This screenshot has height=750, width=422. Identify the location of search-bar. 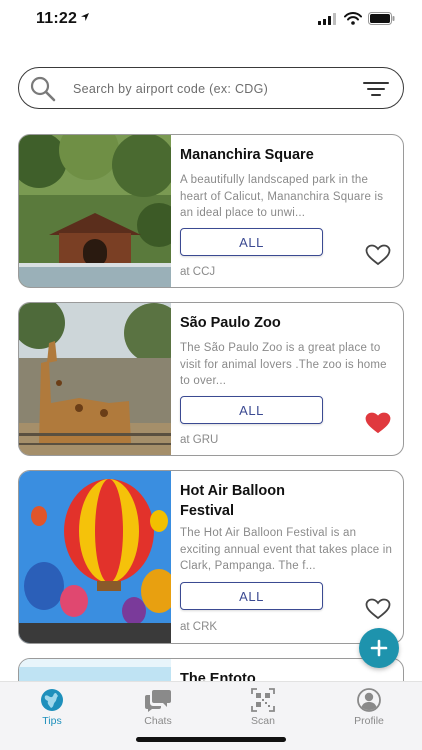
(211, 88).